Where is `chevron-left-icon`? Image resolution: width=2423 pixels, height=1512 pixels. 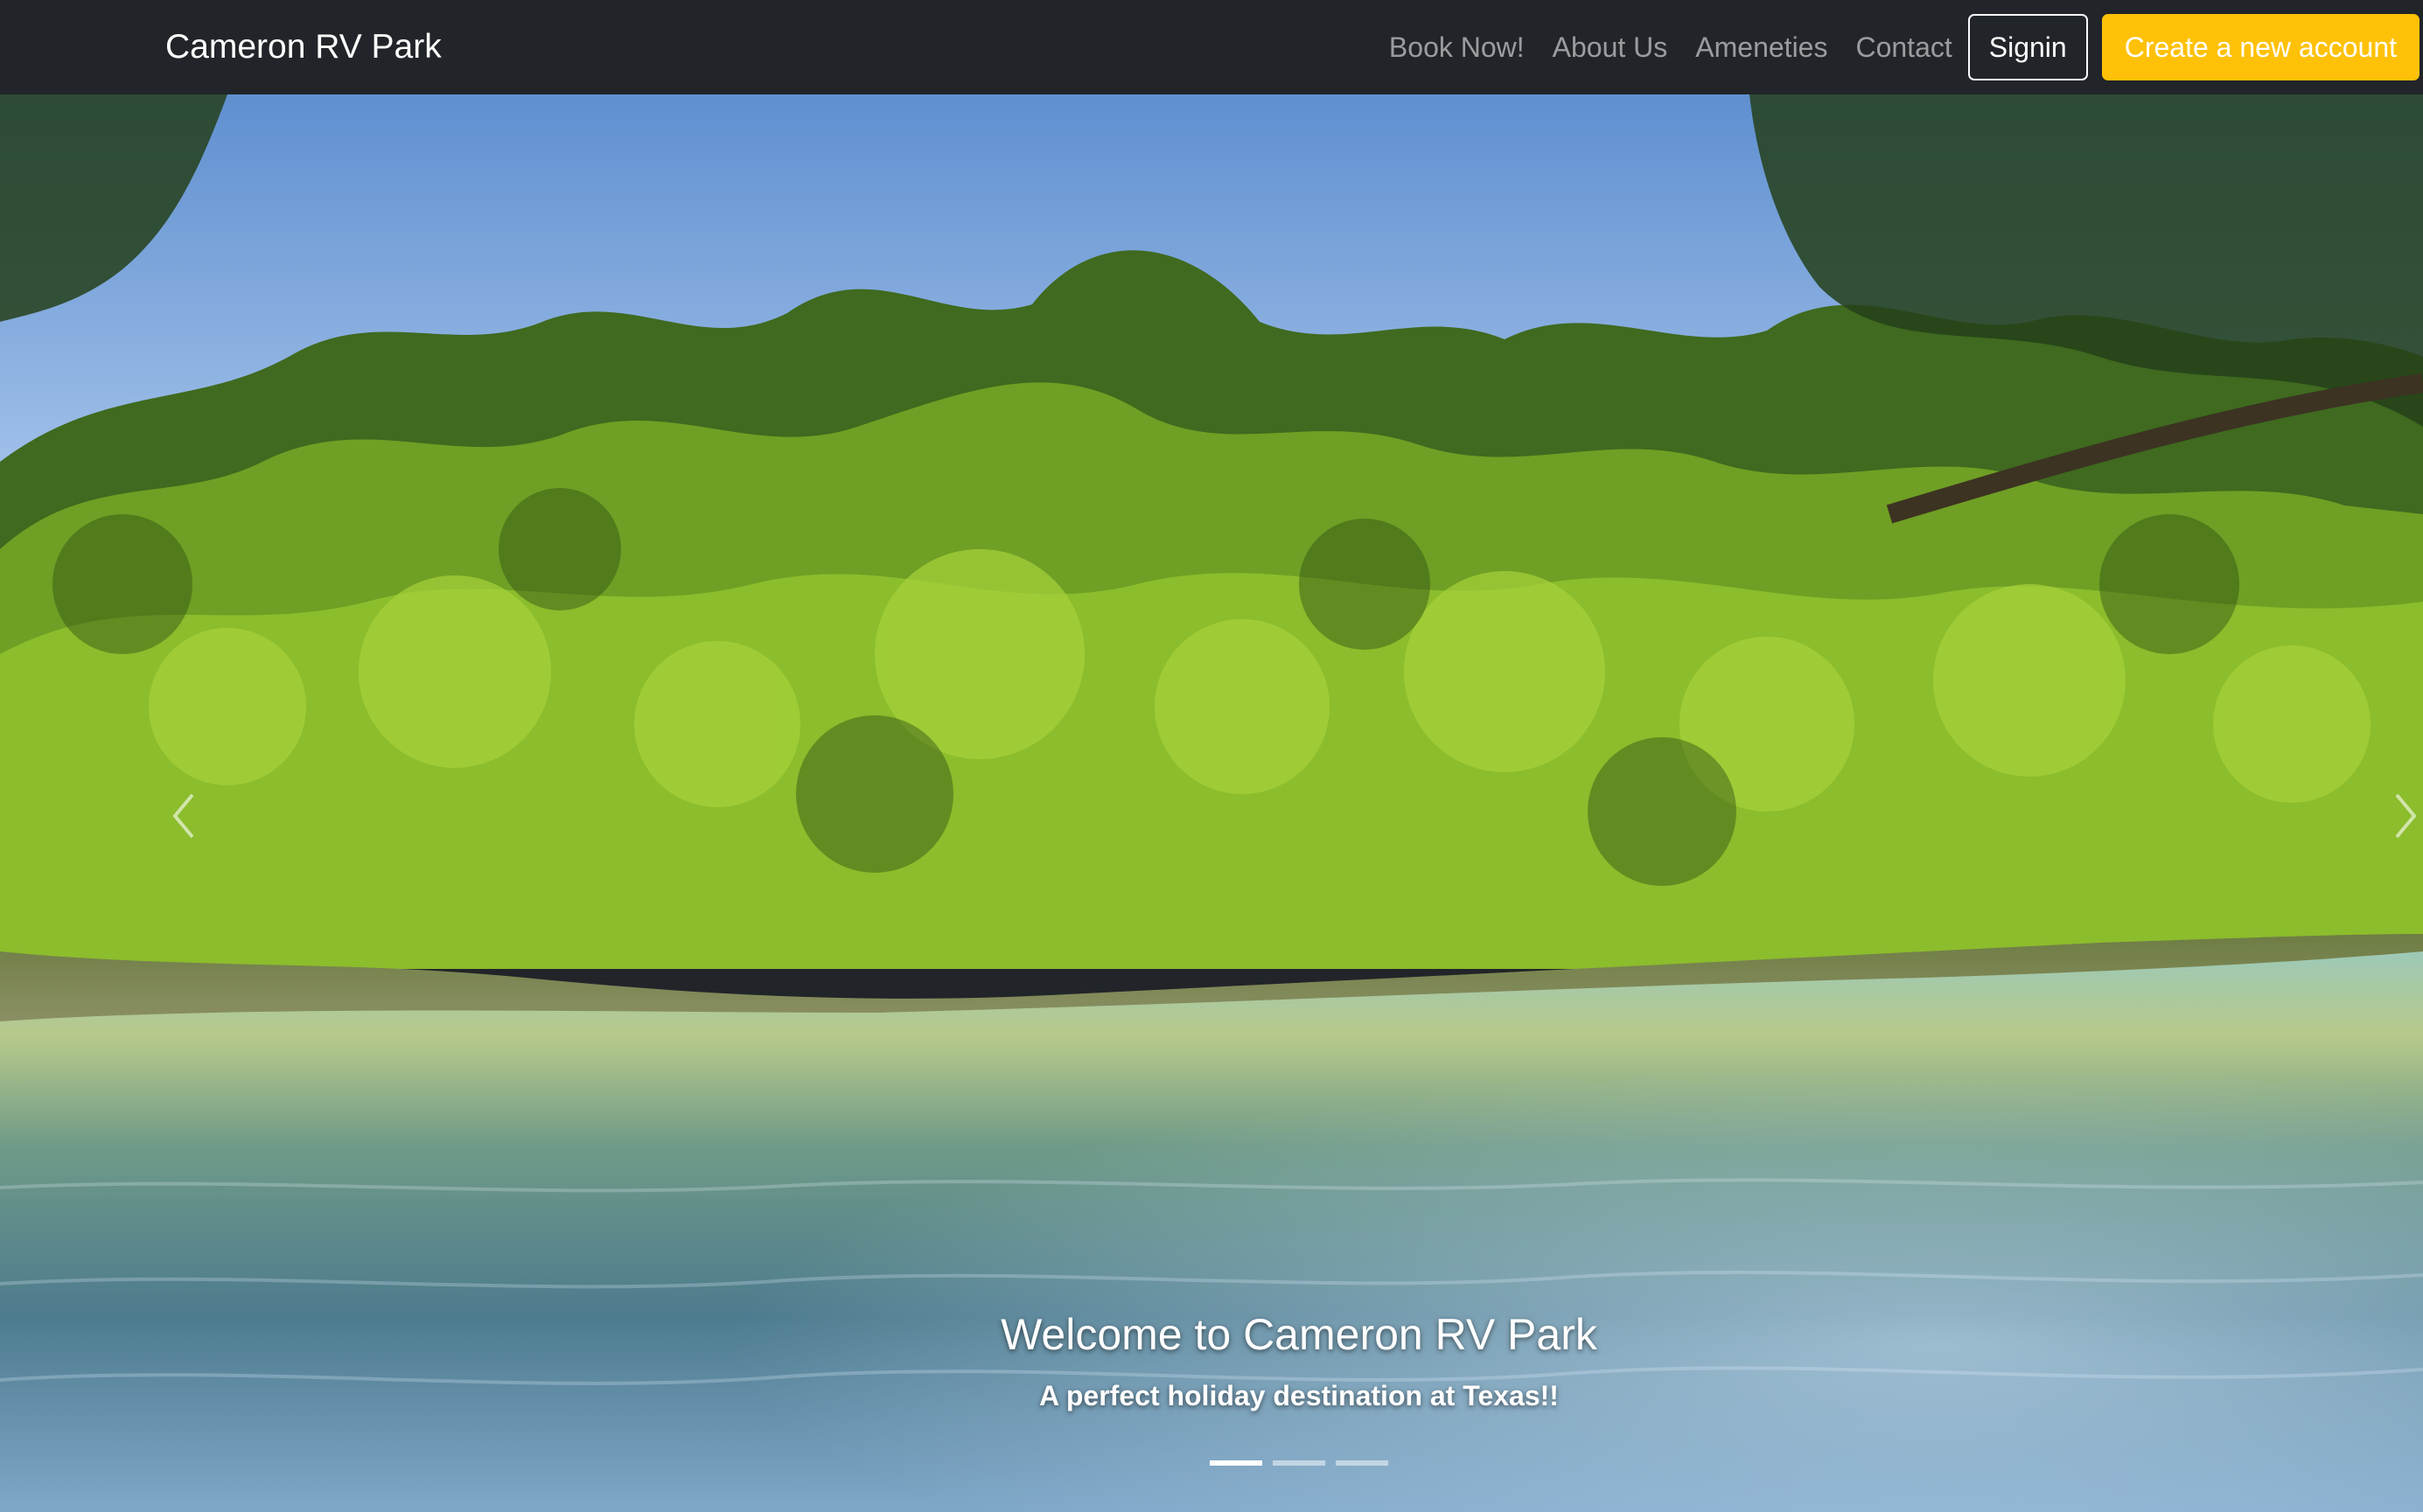 chevron-left-icon is located at coordinates (183, 816).